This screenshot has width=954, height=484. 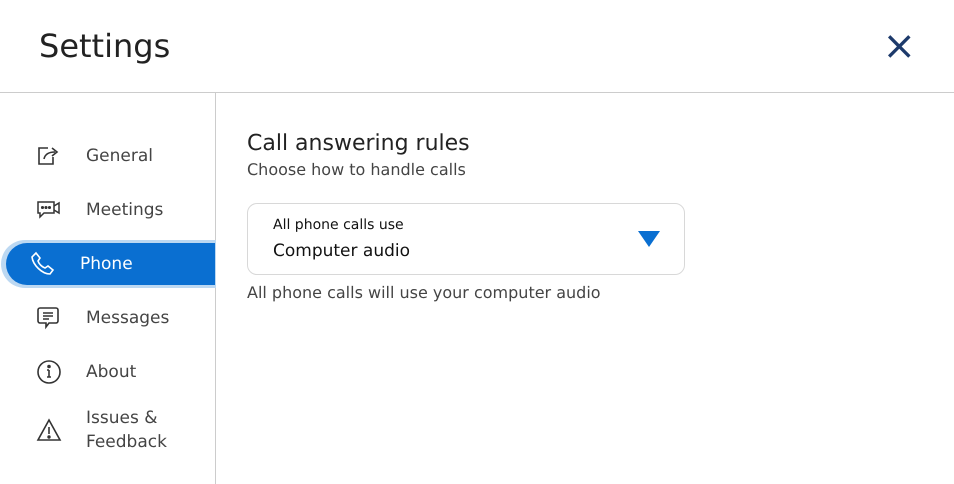 I want to click on sidebar-label: Meetings, so click(x=125, y=210).